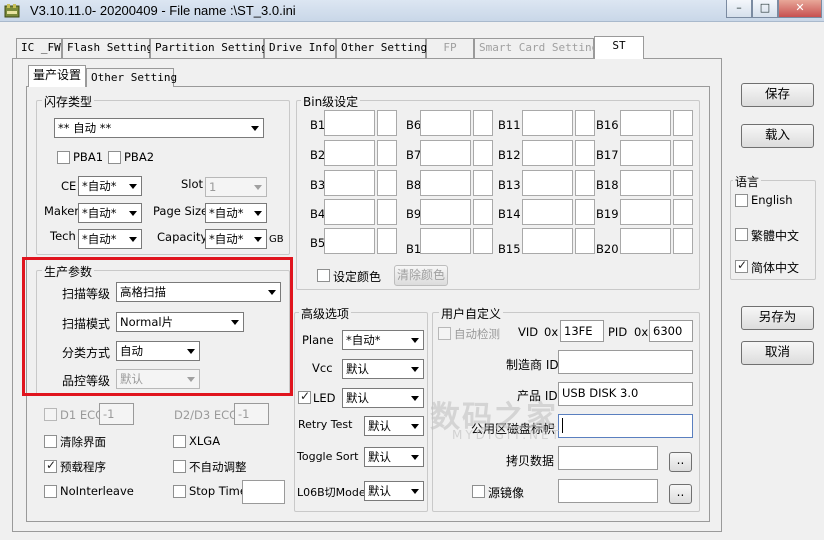 The image size is (824, 540). What do you see at coordinates (39, 48) in the screenshot?
I see `tab-ic-fw: IC _FW` at bounding box center [39, 48].